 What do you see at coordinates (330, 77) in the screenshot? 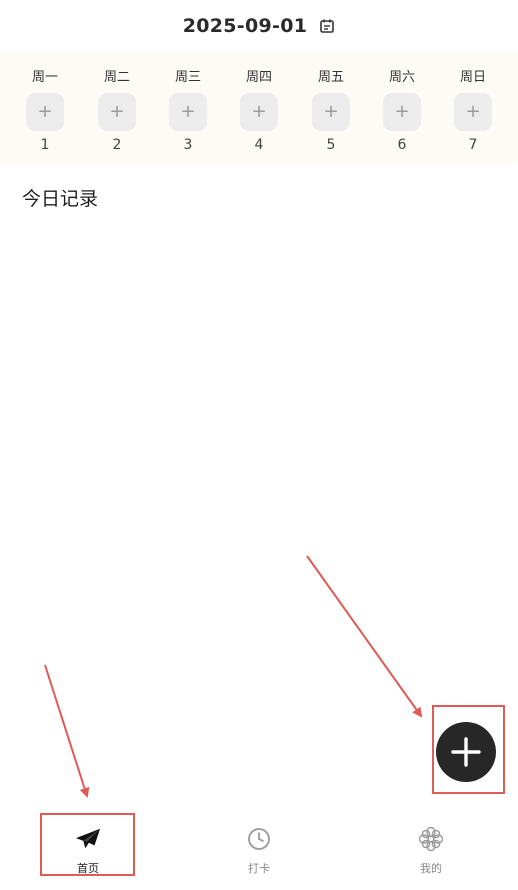
I see `day-label: 周五` at bounding box center [330, 77].